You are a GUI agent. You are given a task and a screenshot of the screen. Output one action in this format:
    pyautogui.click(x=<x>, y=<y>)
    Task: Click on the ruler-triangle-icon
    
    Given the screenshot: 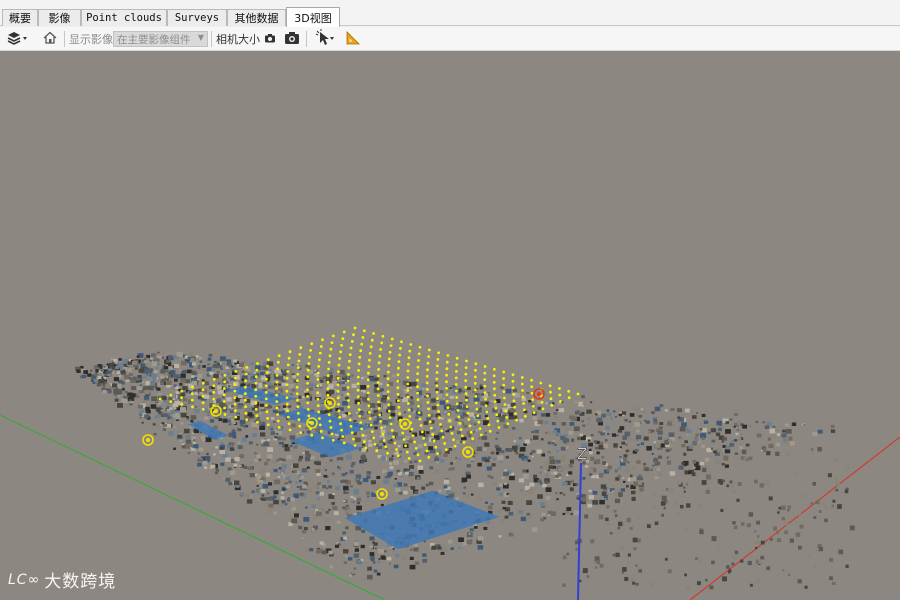 What is the action you would take?
    pyautogui.click(x=353, y=39)
    